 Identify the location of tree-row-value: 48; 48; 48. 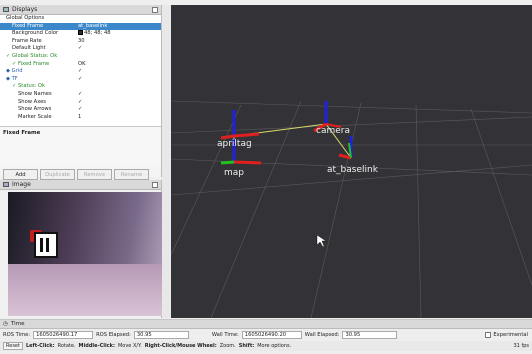
(119, 34).